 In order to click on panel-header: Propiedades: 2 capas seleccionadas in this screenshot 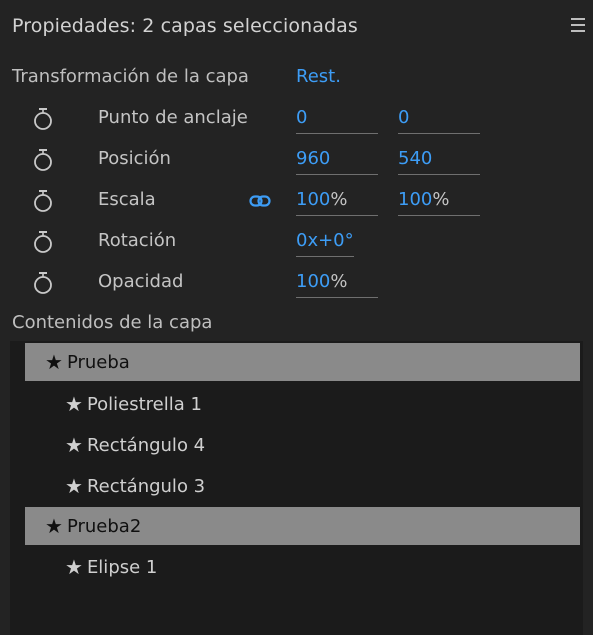, I will do `click(296, 28)`.